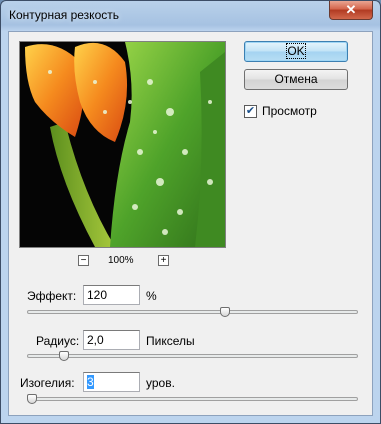 The image size is (381, 424). Describe the element at coordinates (64, 356) in the screenshot. I see `radius-slider-thumb` at that location.